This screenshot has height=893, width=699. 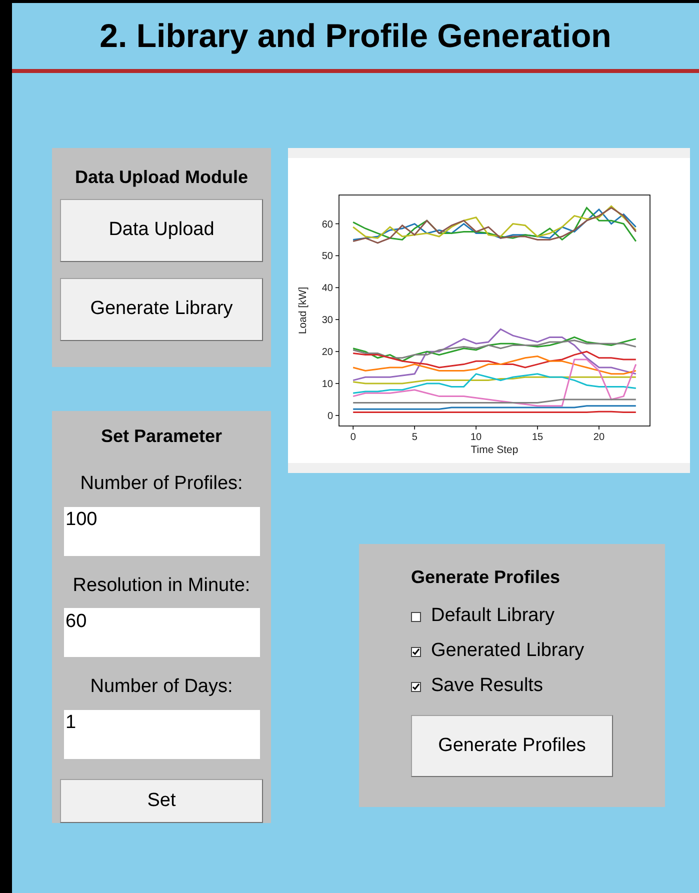 What do you see at coordinates (161, 484) in the screenshot?
I see `field-label: Number of Profiles:` at bounding box center [161, 484].